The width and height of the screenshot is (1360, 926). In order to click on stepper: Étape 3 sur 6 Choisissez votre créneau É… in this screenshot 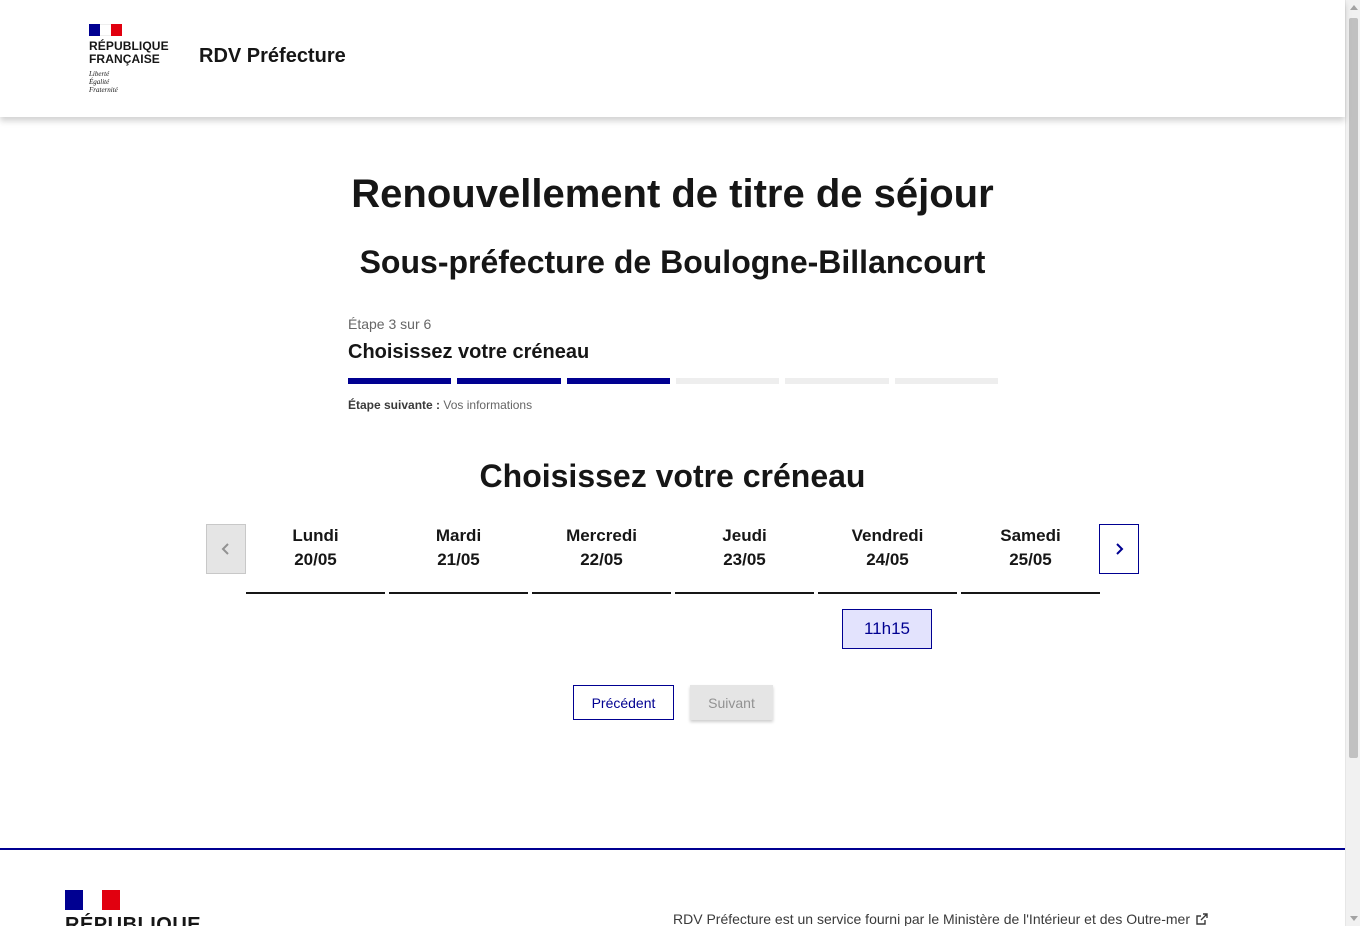, I will do `click(673, 364)`.